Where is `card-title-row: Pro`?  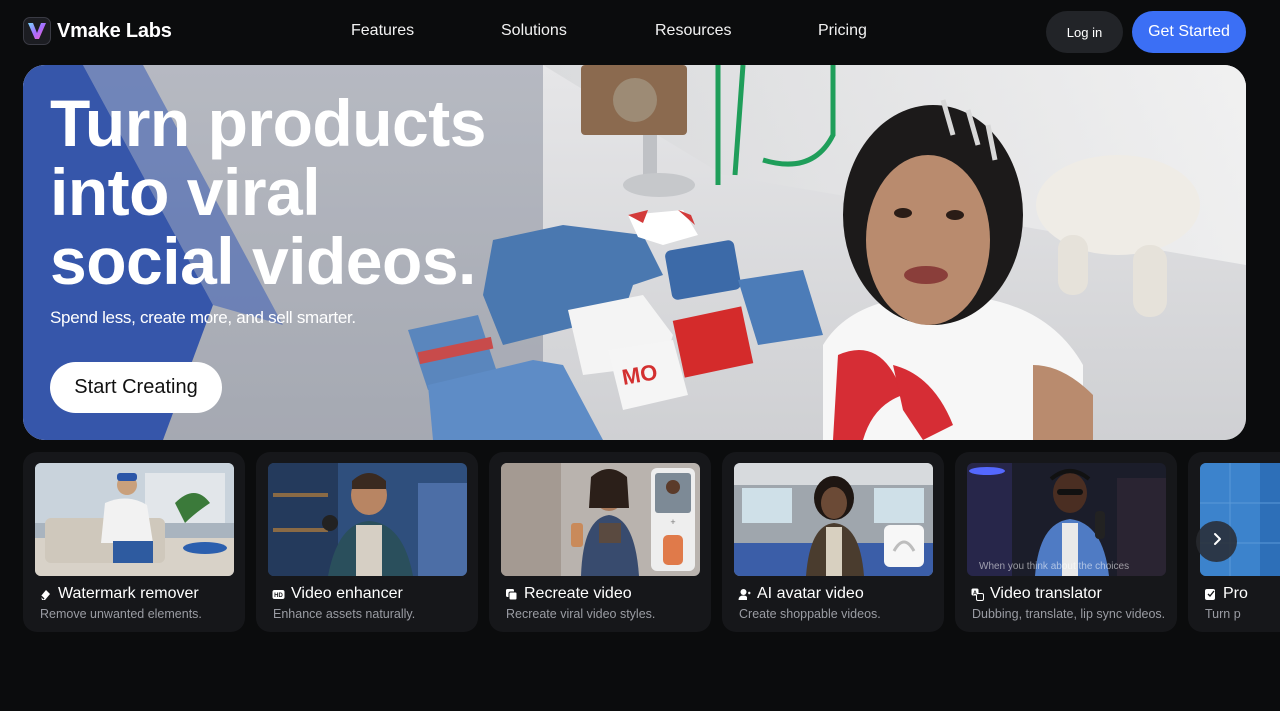 card-title-row: Pro is located at coordinates (1226, 594).